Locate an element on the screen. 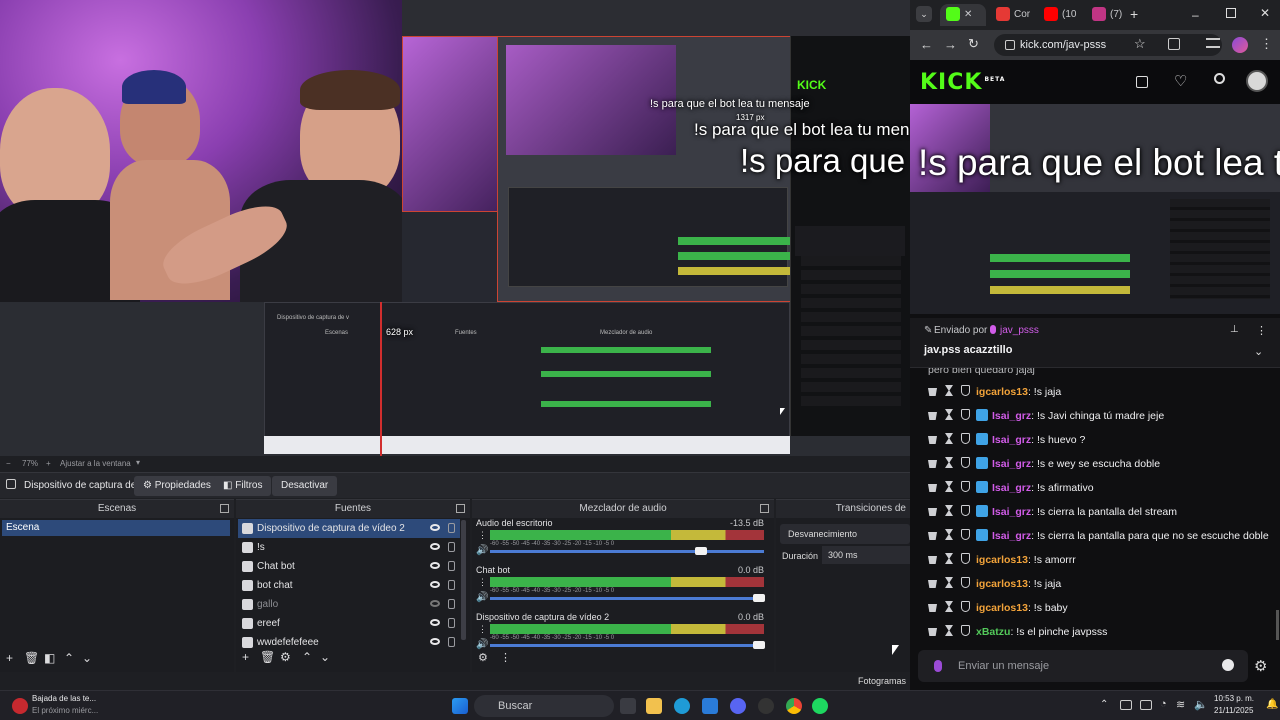  sources-scrollbar is located at coordinates (463, 580).